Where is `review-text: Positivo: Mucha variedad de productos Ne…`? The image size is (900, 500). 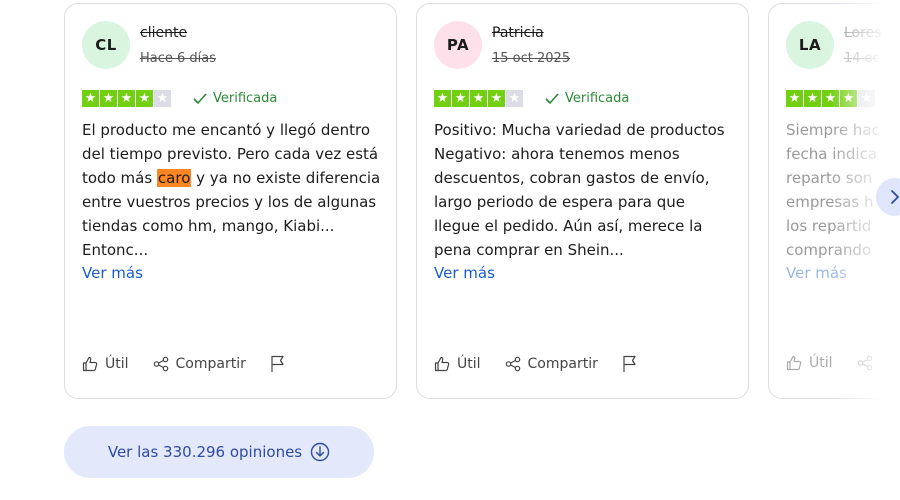 review-text: Positivo: Mucha variedad de productos Ne… is located at coordinates (579, 190).